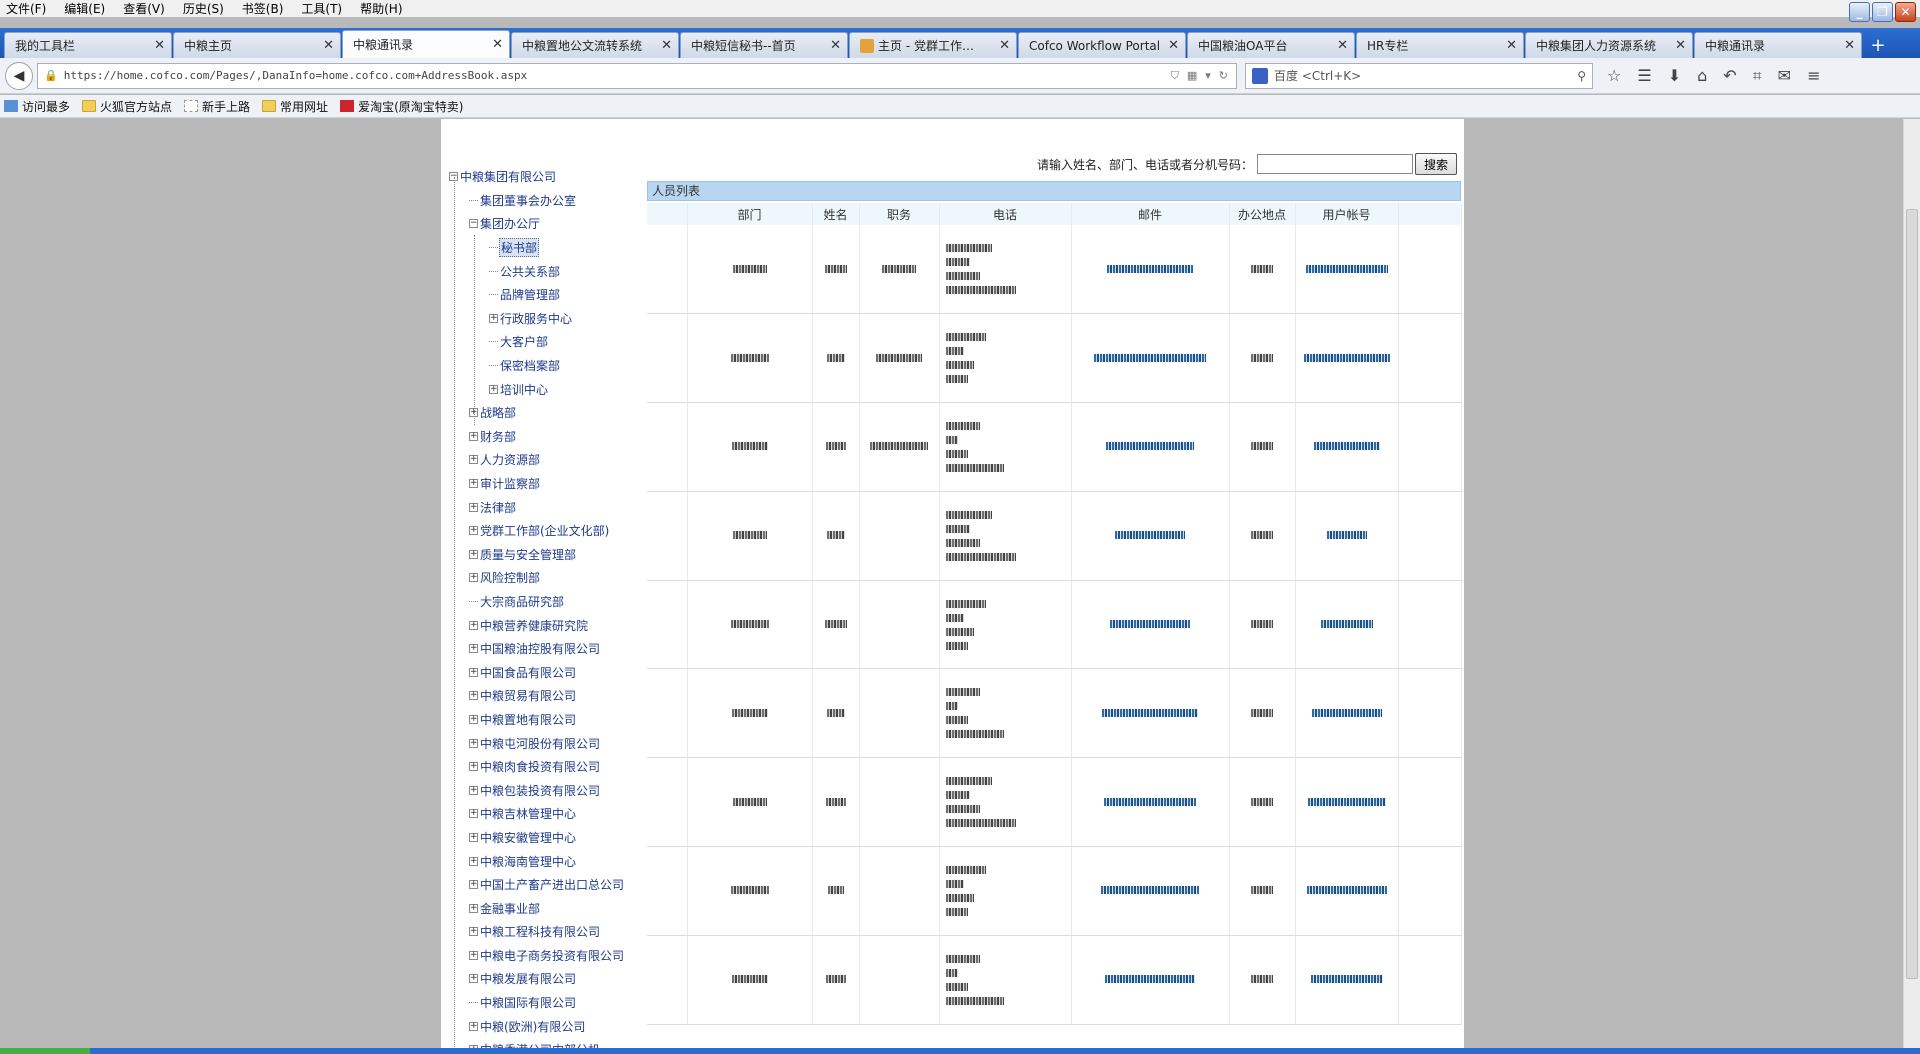  I want to click on tree-node-label: 中粮海南管理中心, so click(528, 861).